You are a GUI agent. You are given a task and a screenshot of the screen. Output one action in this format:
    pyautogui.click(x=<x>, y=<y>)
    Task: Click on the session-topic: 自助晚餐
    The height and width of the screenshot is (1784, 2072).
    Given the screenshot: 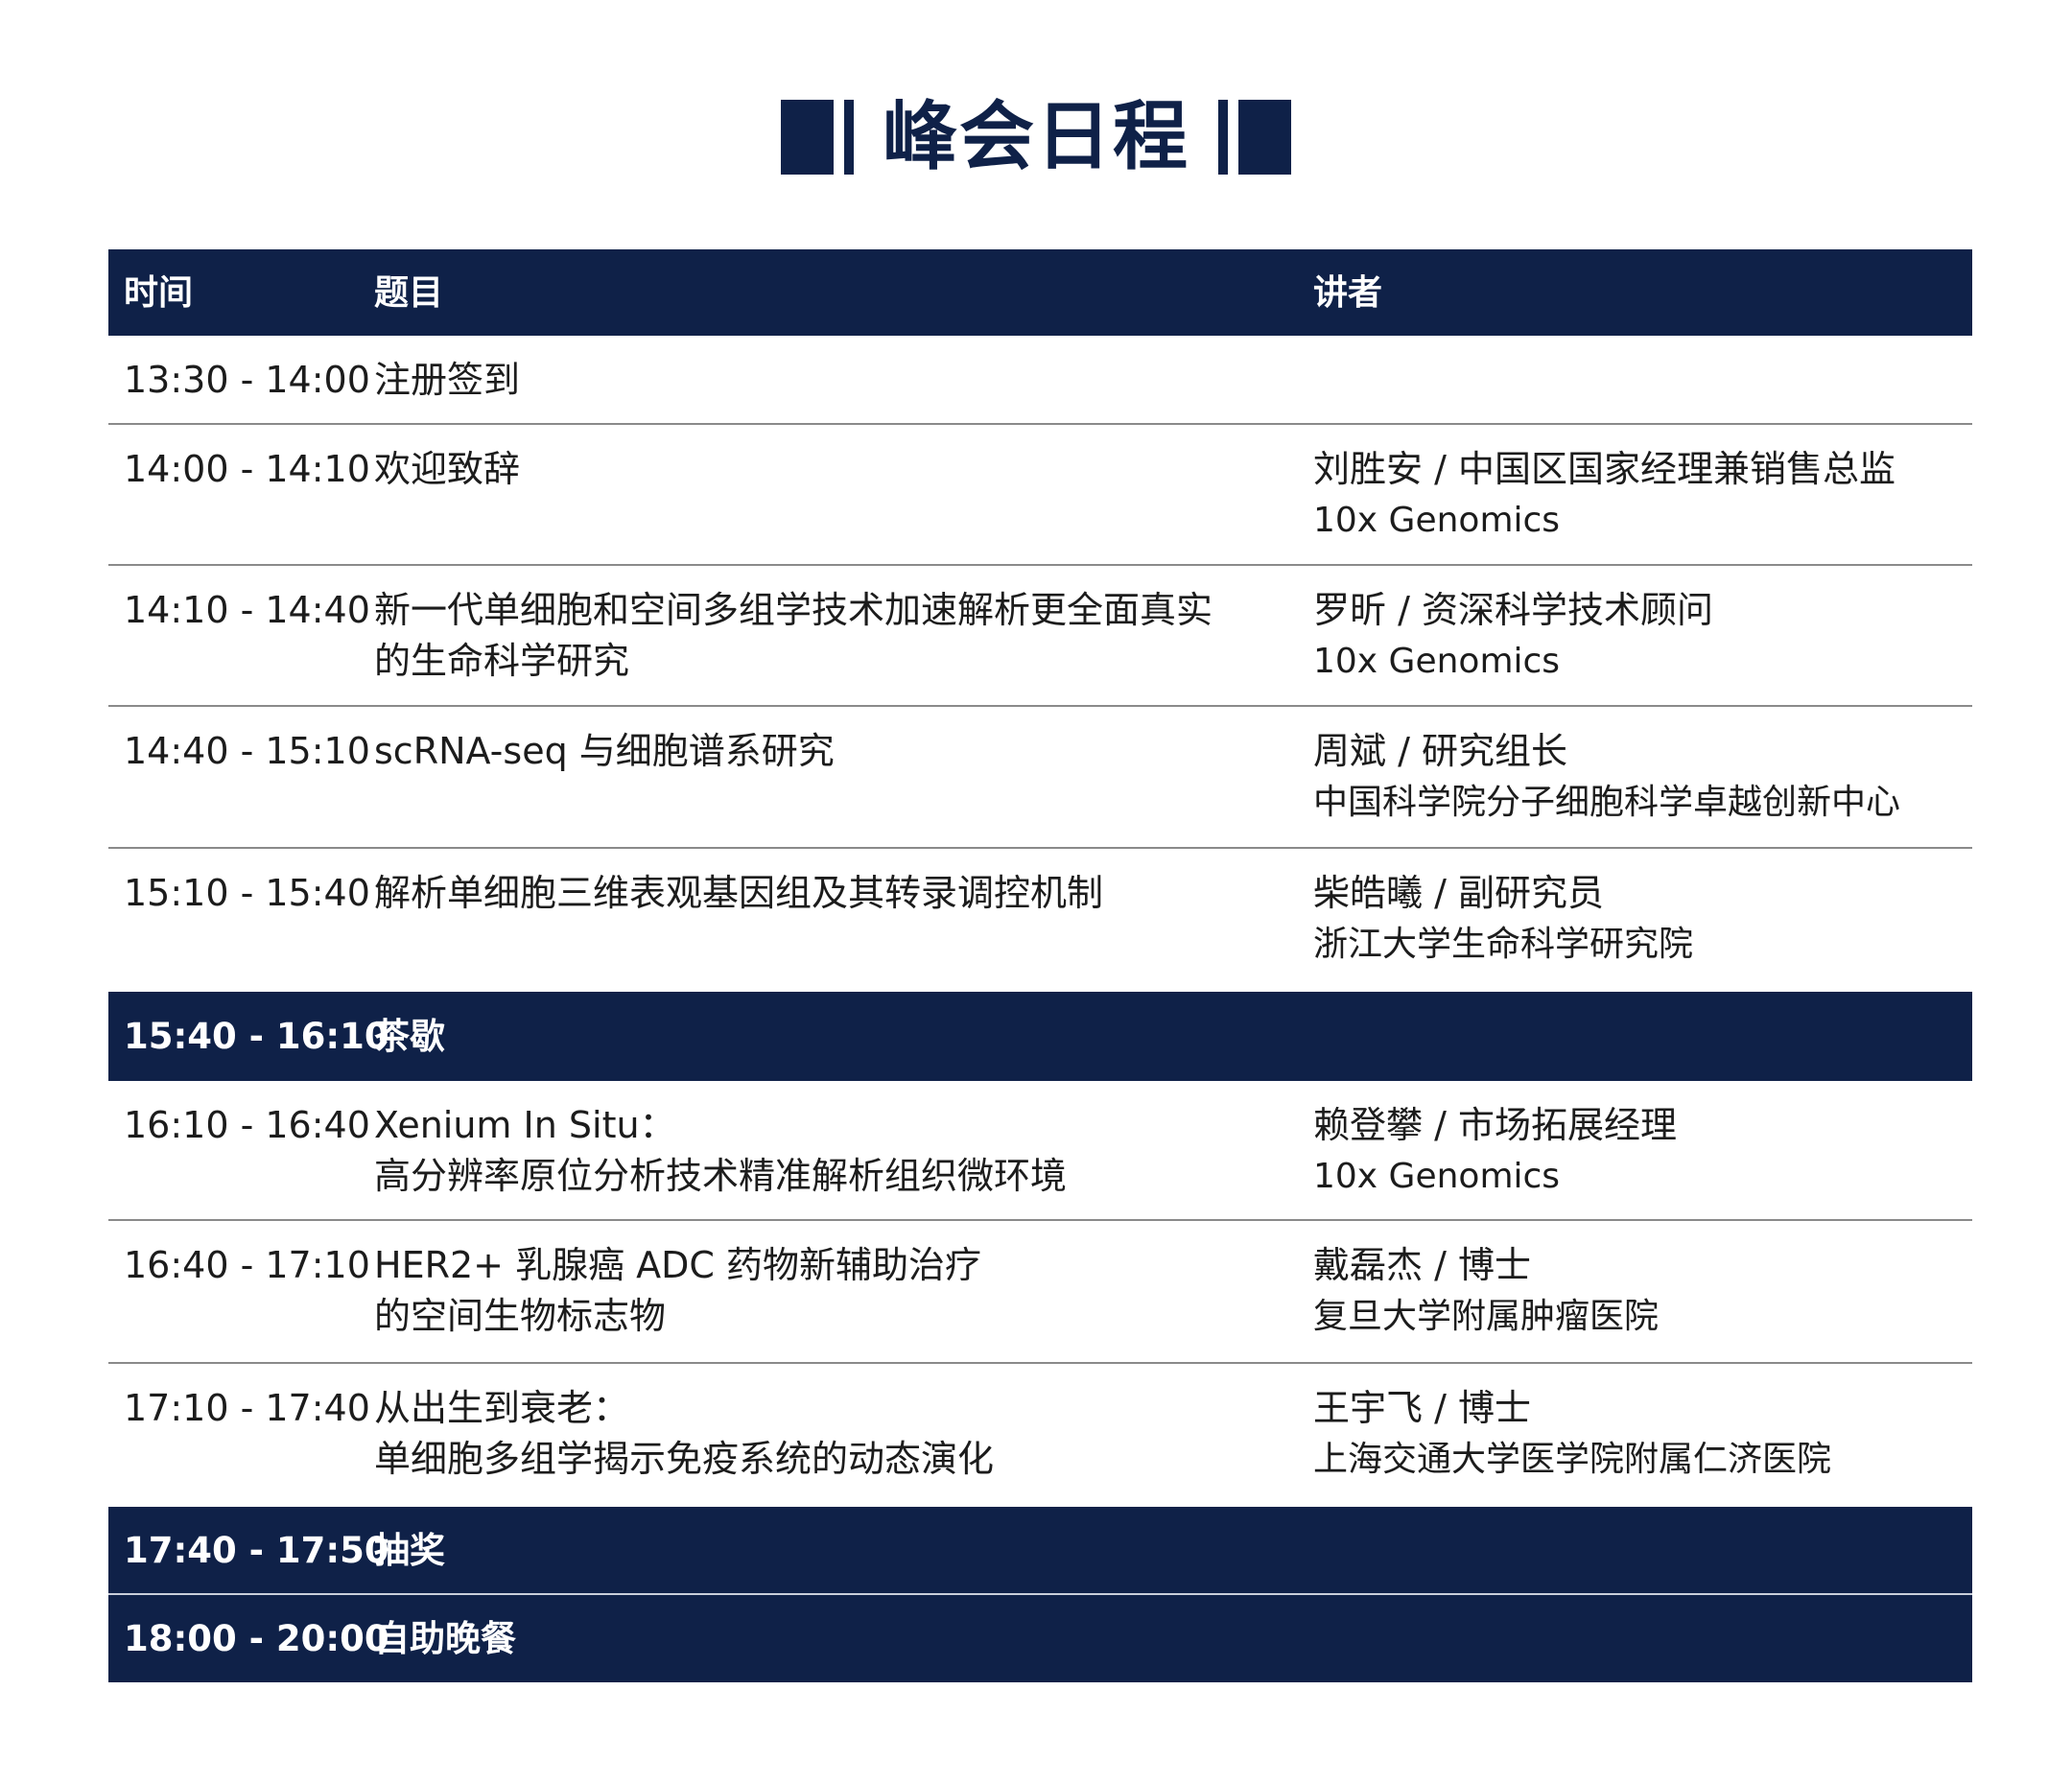 What is the action you would take?
    pyautogui.click(x=445, y=1638)
    